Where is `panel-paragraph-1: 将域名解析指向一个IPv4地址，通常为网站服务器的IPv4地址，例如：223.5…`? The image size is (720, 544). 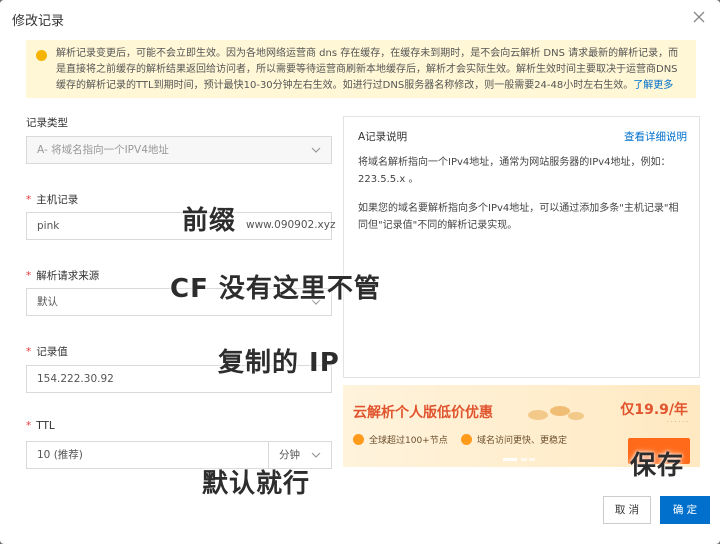
panel-paragraph-1: 将域名解析指向一个IPv4地址，通常为网站服务器的IPv4地址，例如：223.5… is located at coordinates (514, 171).